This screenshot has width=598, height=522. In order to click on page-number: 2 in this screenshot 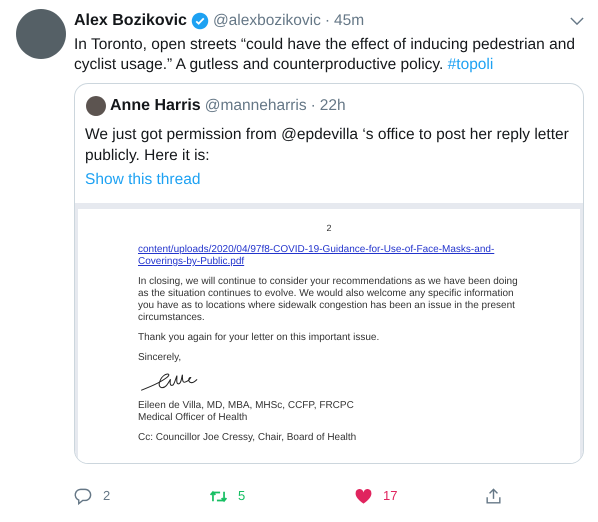, I will do `click(328, 228)`.